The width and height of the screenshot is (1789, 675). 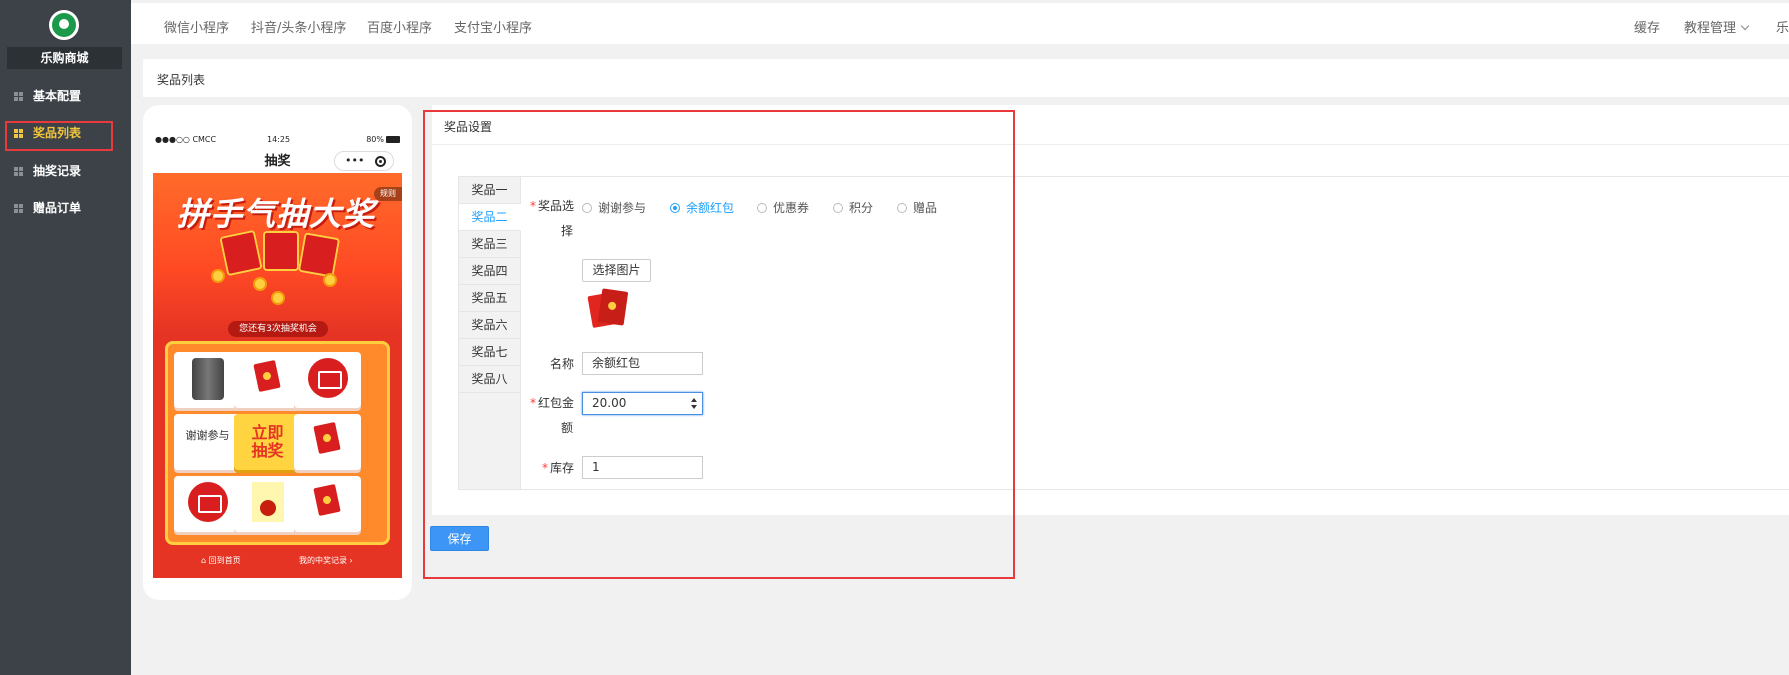 What do you see at coordinates (489, 271) in the screenshot?
I see `tab-prize-4: 奖品四` at bounding box center [489, 271].